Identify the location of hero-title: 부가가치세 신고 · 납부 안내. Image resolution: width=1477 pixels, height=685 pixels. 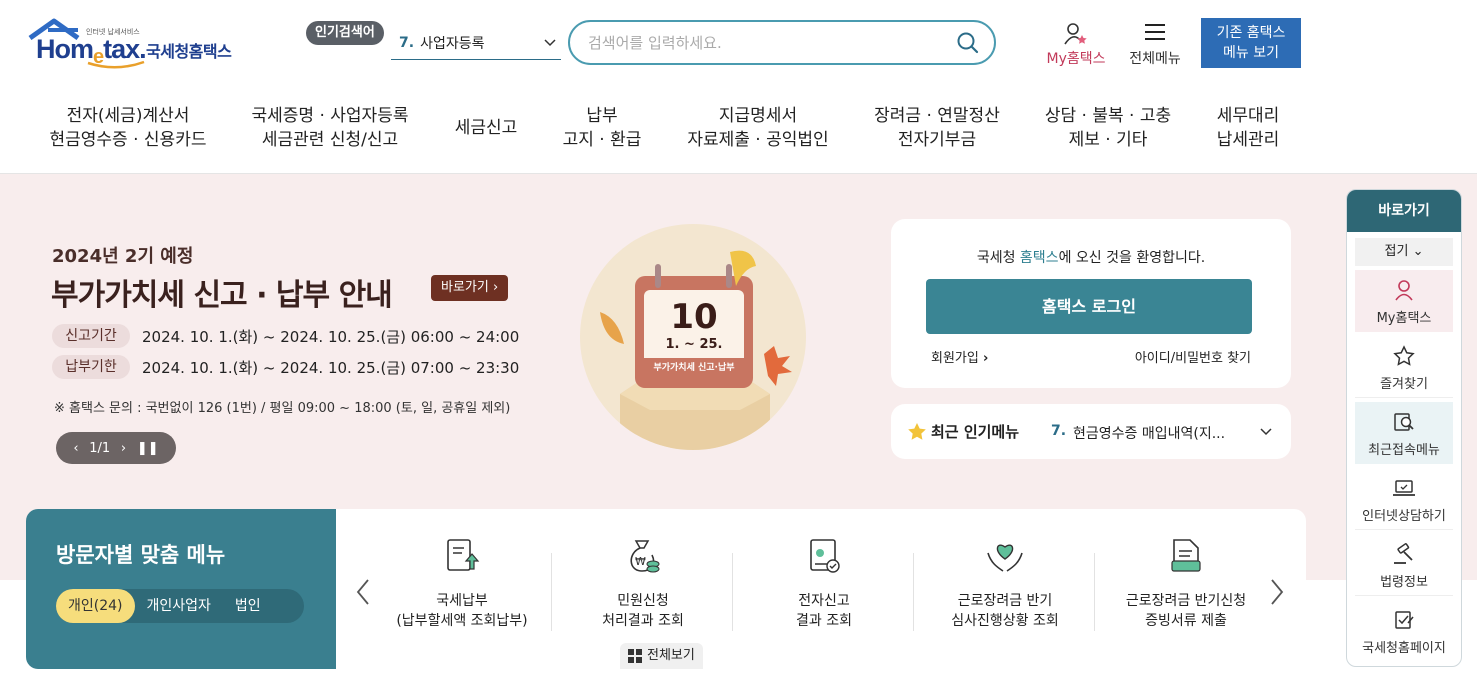
(222, 295).